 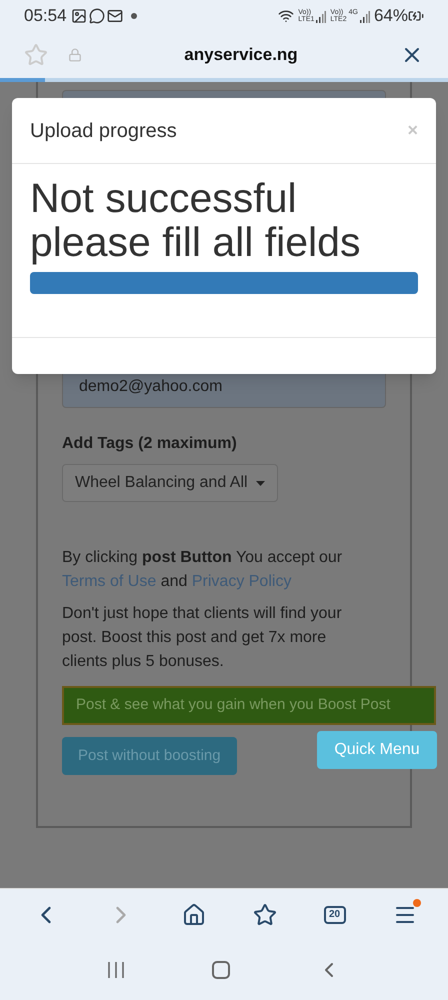 I want to click on battery-percent: 64%, so click(x=391, y=16).